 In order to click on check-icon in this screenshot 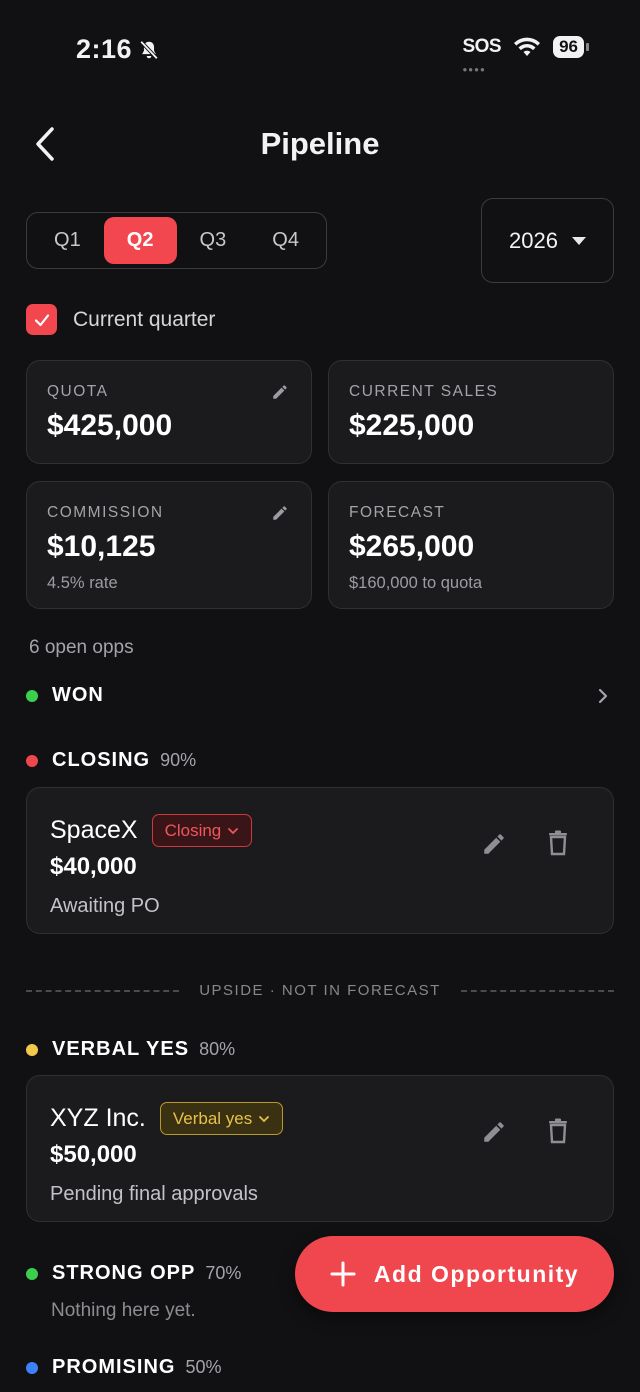, I will do `click(41, 319)`.